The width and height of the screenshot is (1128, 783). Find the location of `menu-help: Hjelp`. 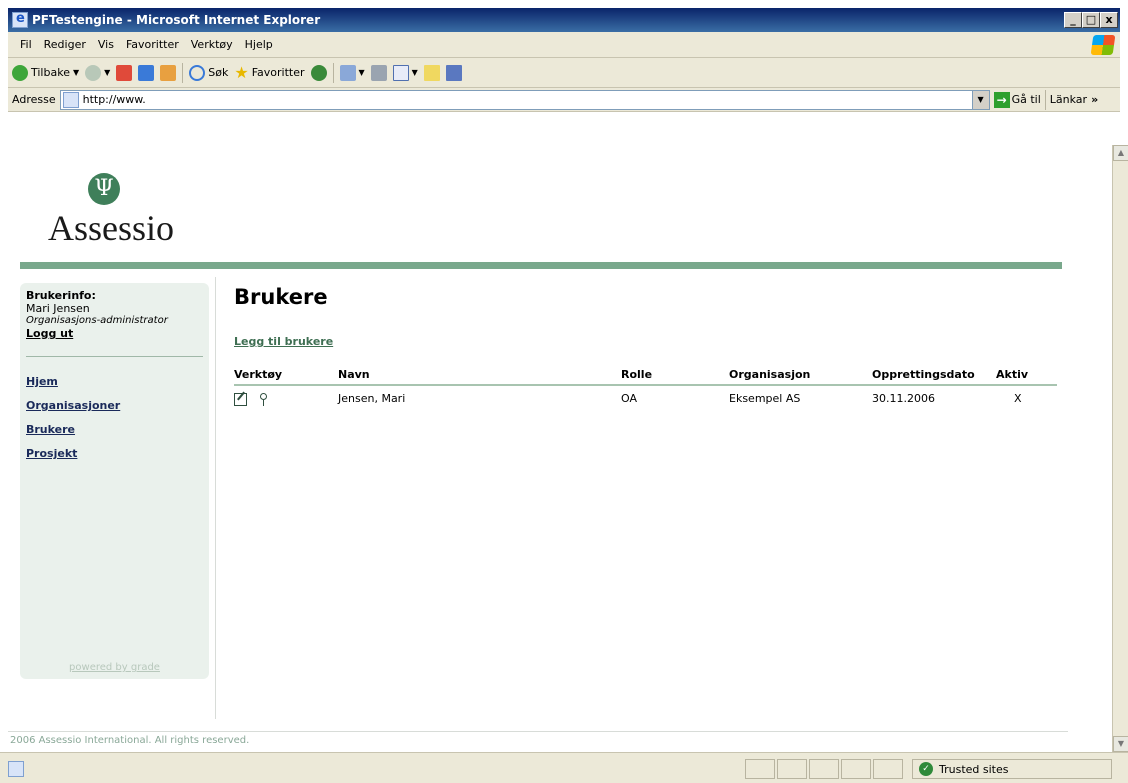

menu-help: Hjelp is located at coordinates (259, 44).